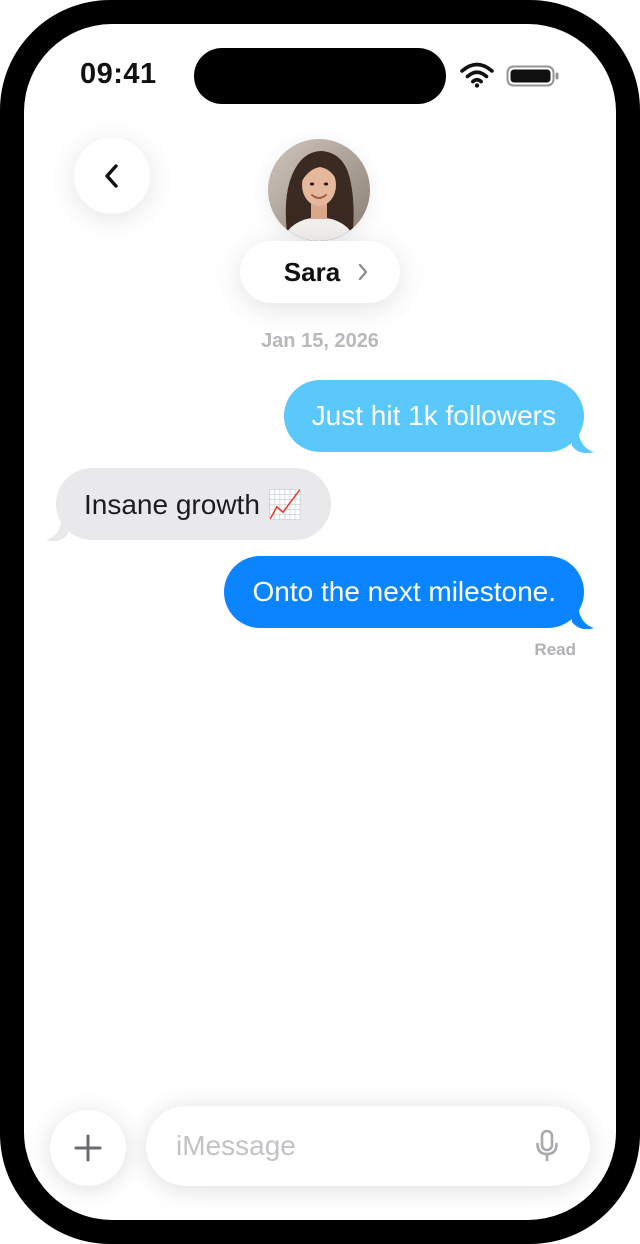 This screenshot has height=1244, width=640. I want to click on chevron-left-icon, so click(111, 176).